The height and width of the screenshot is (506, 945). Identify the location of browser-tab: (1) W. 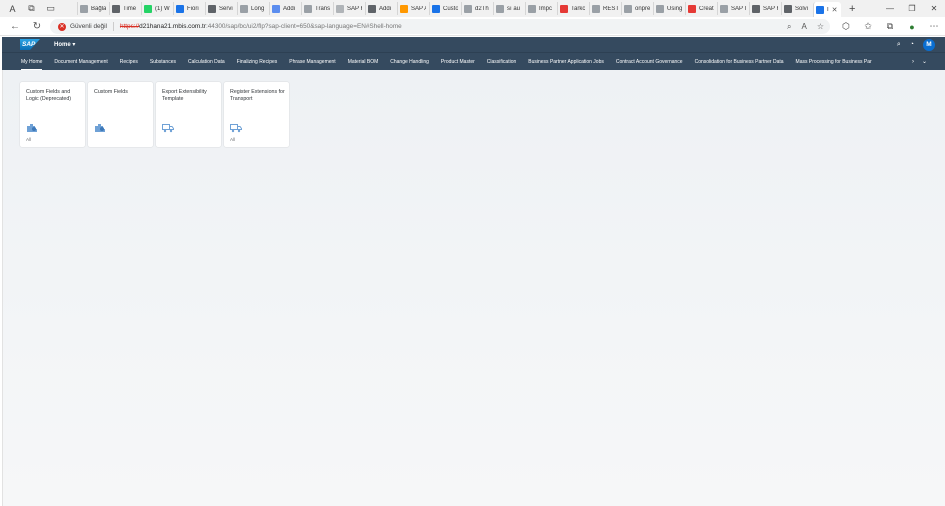
(157, 8).